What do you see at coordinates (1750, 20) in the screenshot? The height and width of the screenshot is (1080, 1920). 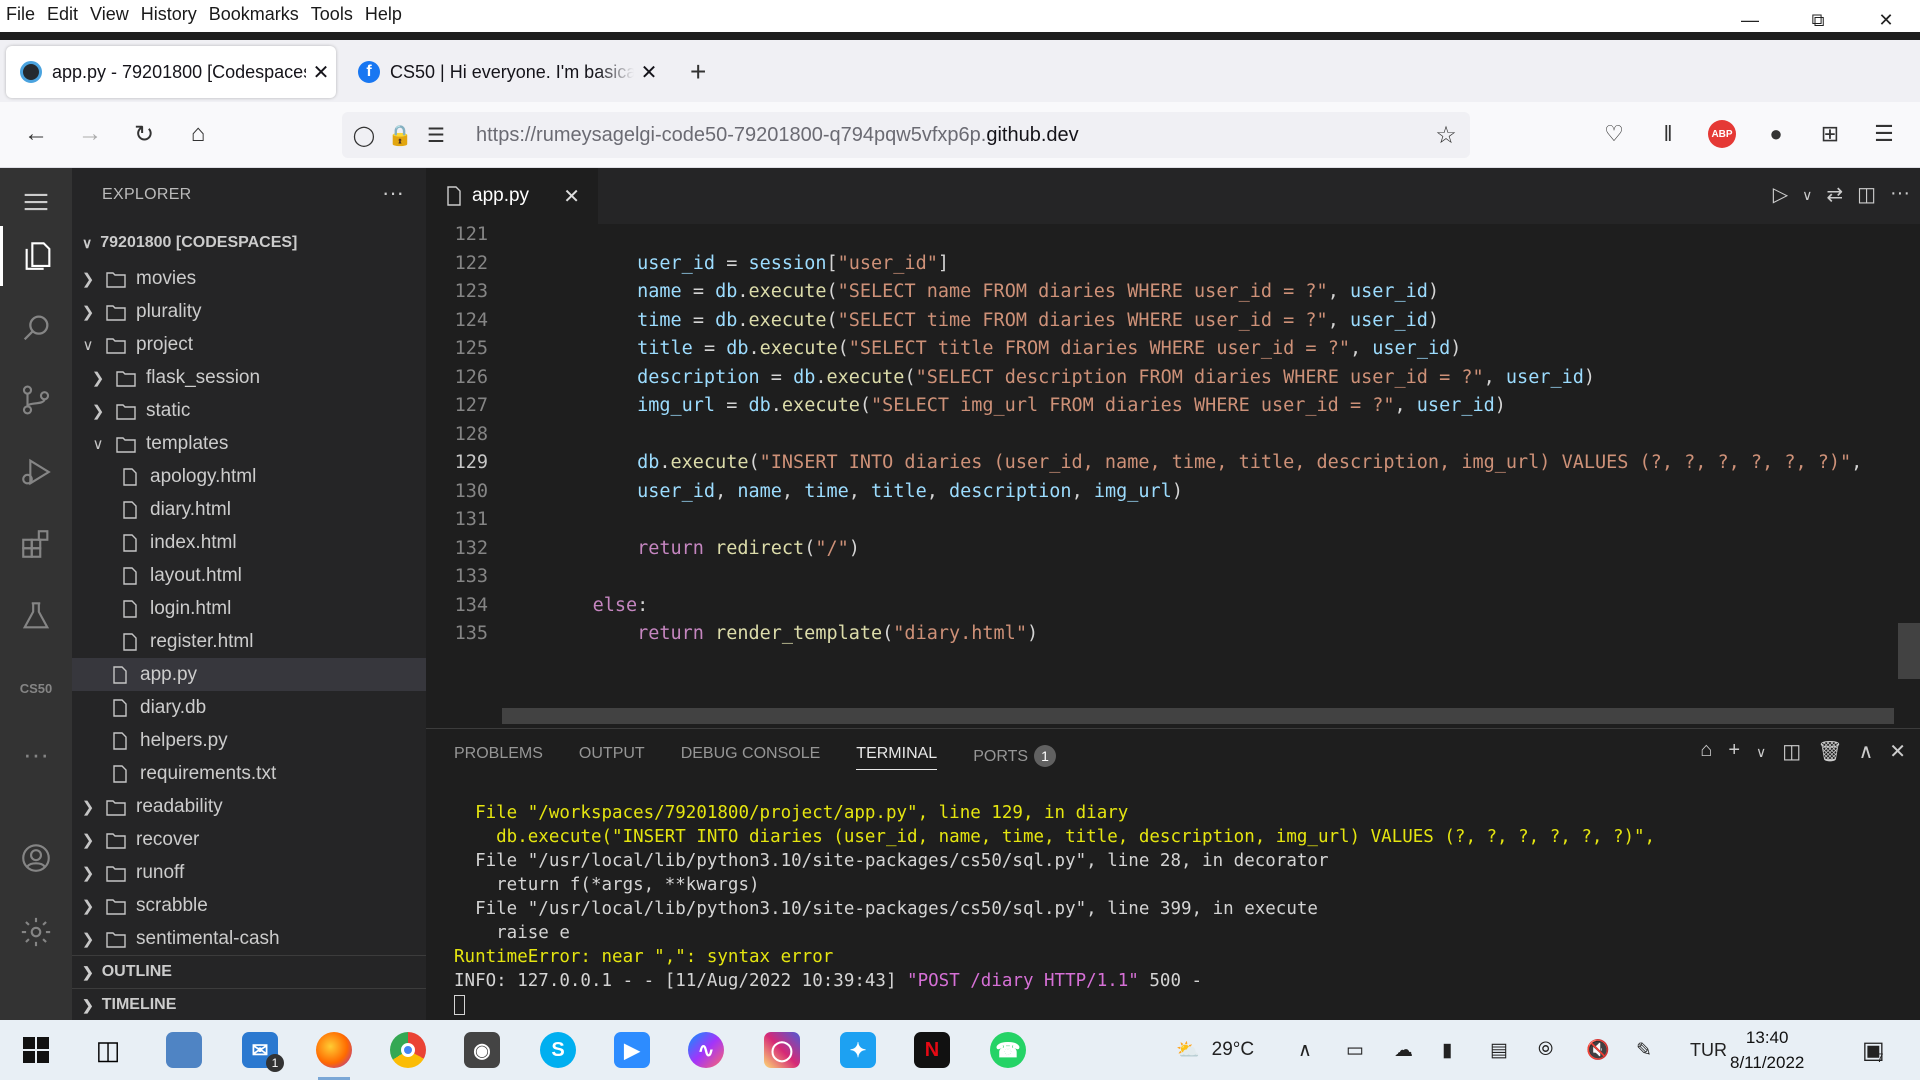 I see `minimize-button: —` at bounding box center [1750, 20].